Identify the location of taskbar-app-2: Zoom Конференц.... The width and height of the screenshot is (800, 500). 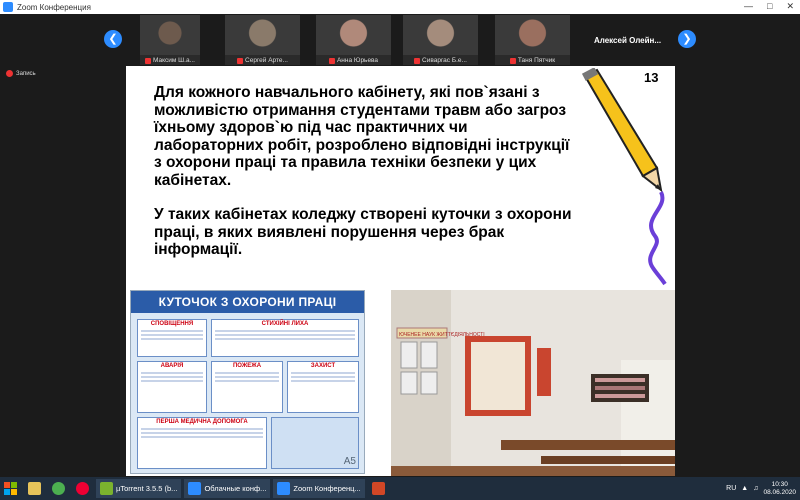
(319, 488).